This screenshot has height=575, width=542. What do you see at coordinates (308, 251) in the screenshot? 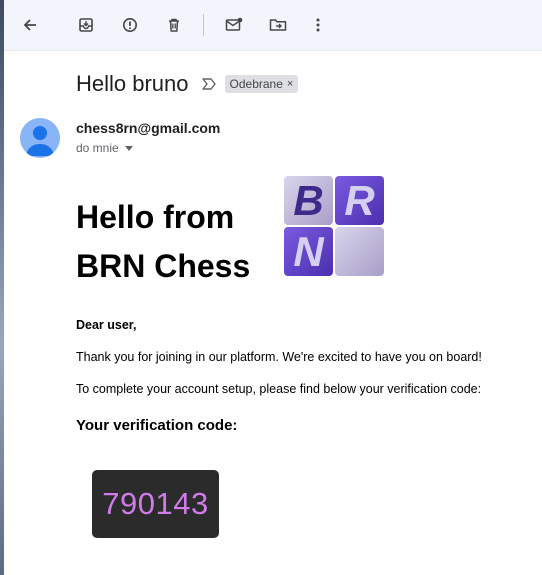
I see `logo-tile-n: N` at bounding box center [308, 251].